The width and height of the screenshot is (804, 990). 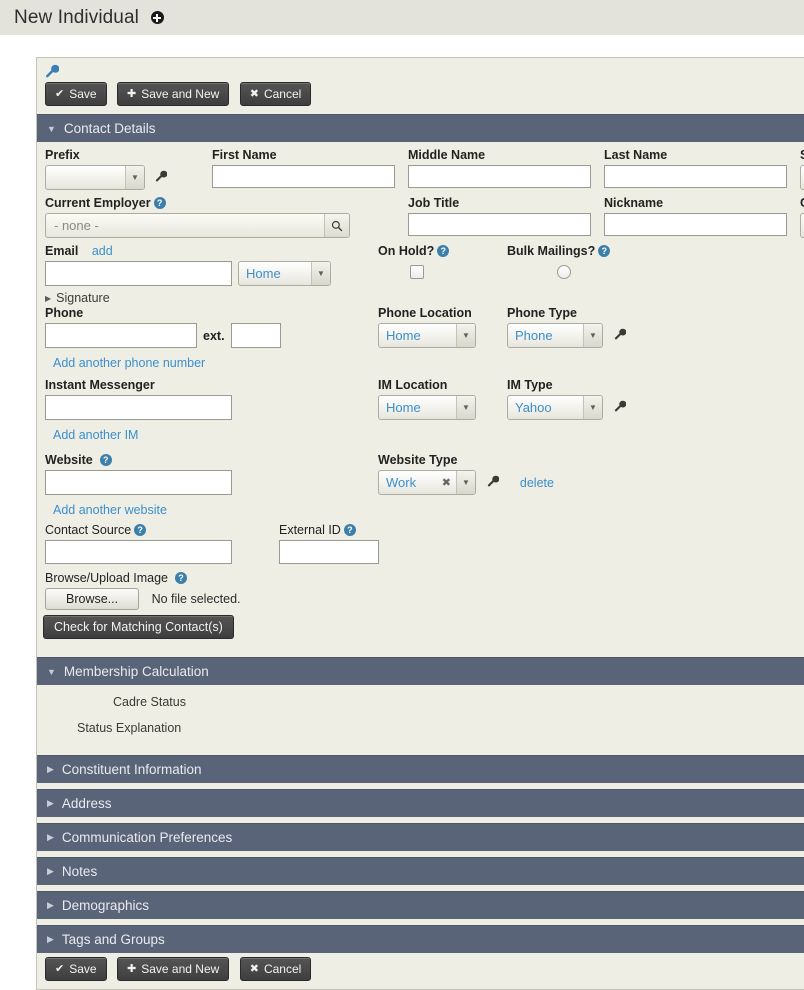 I want to click on contact-field-label: Contac, so click(x=802, y=203).